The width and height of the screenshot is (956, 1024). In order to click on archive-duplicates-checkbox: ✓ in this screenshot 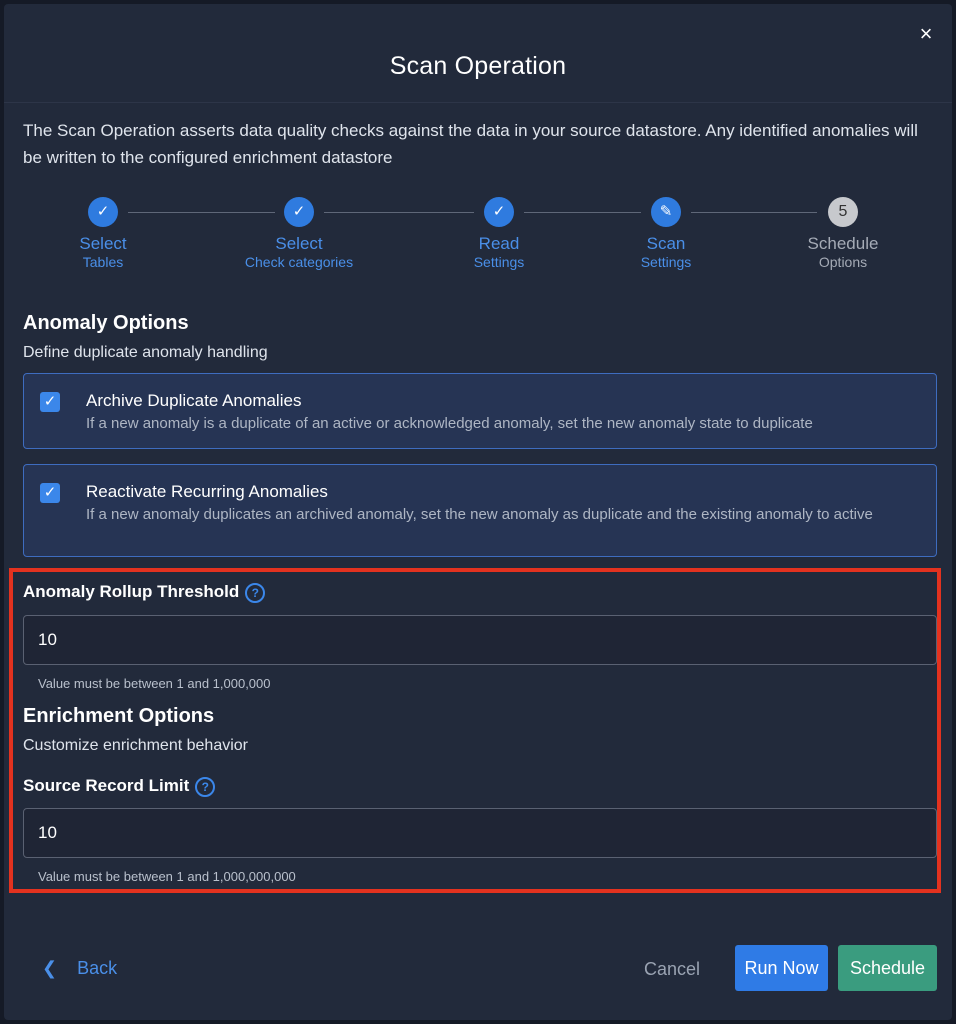, I will do `click(50, 402)`.